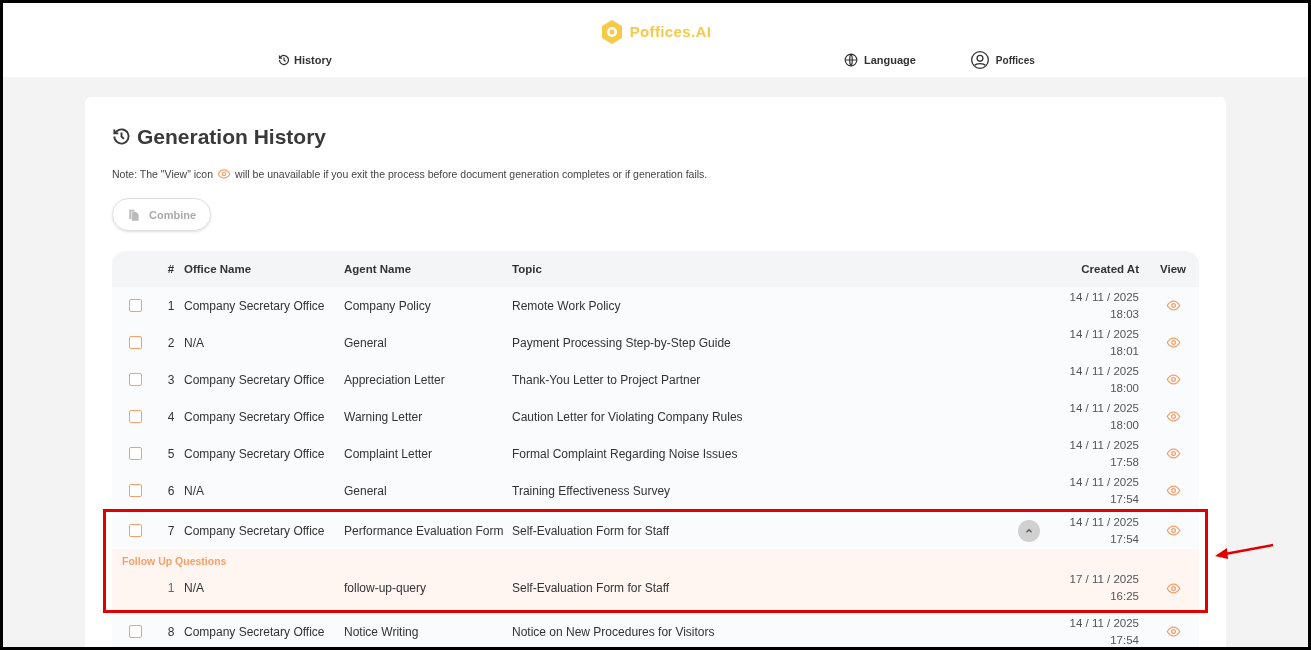 The width and height of the screenshot is (1311, 650). Describe the element at coordinates (611, 32) in the screenshot. I see `logo-icon` at that location.